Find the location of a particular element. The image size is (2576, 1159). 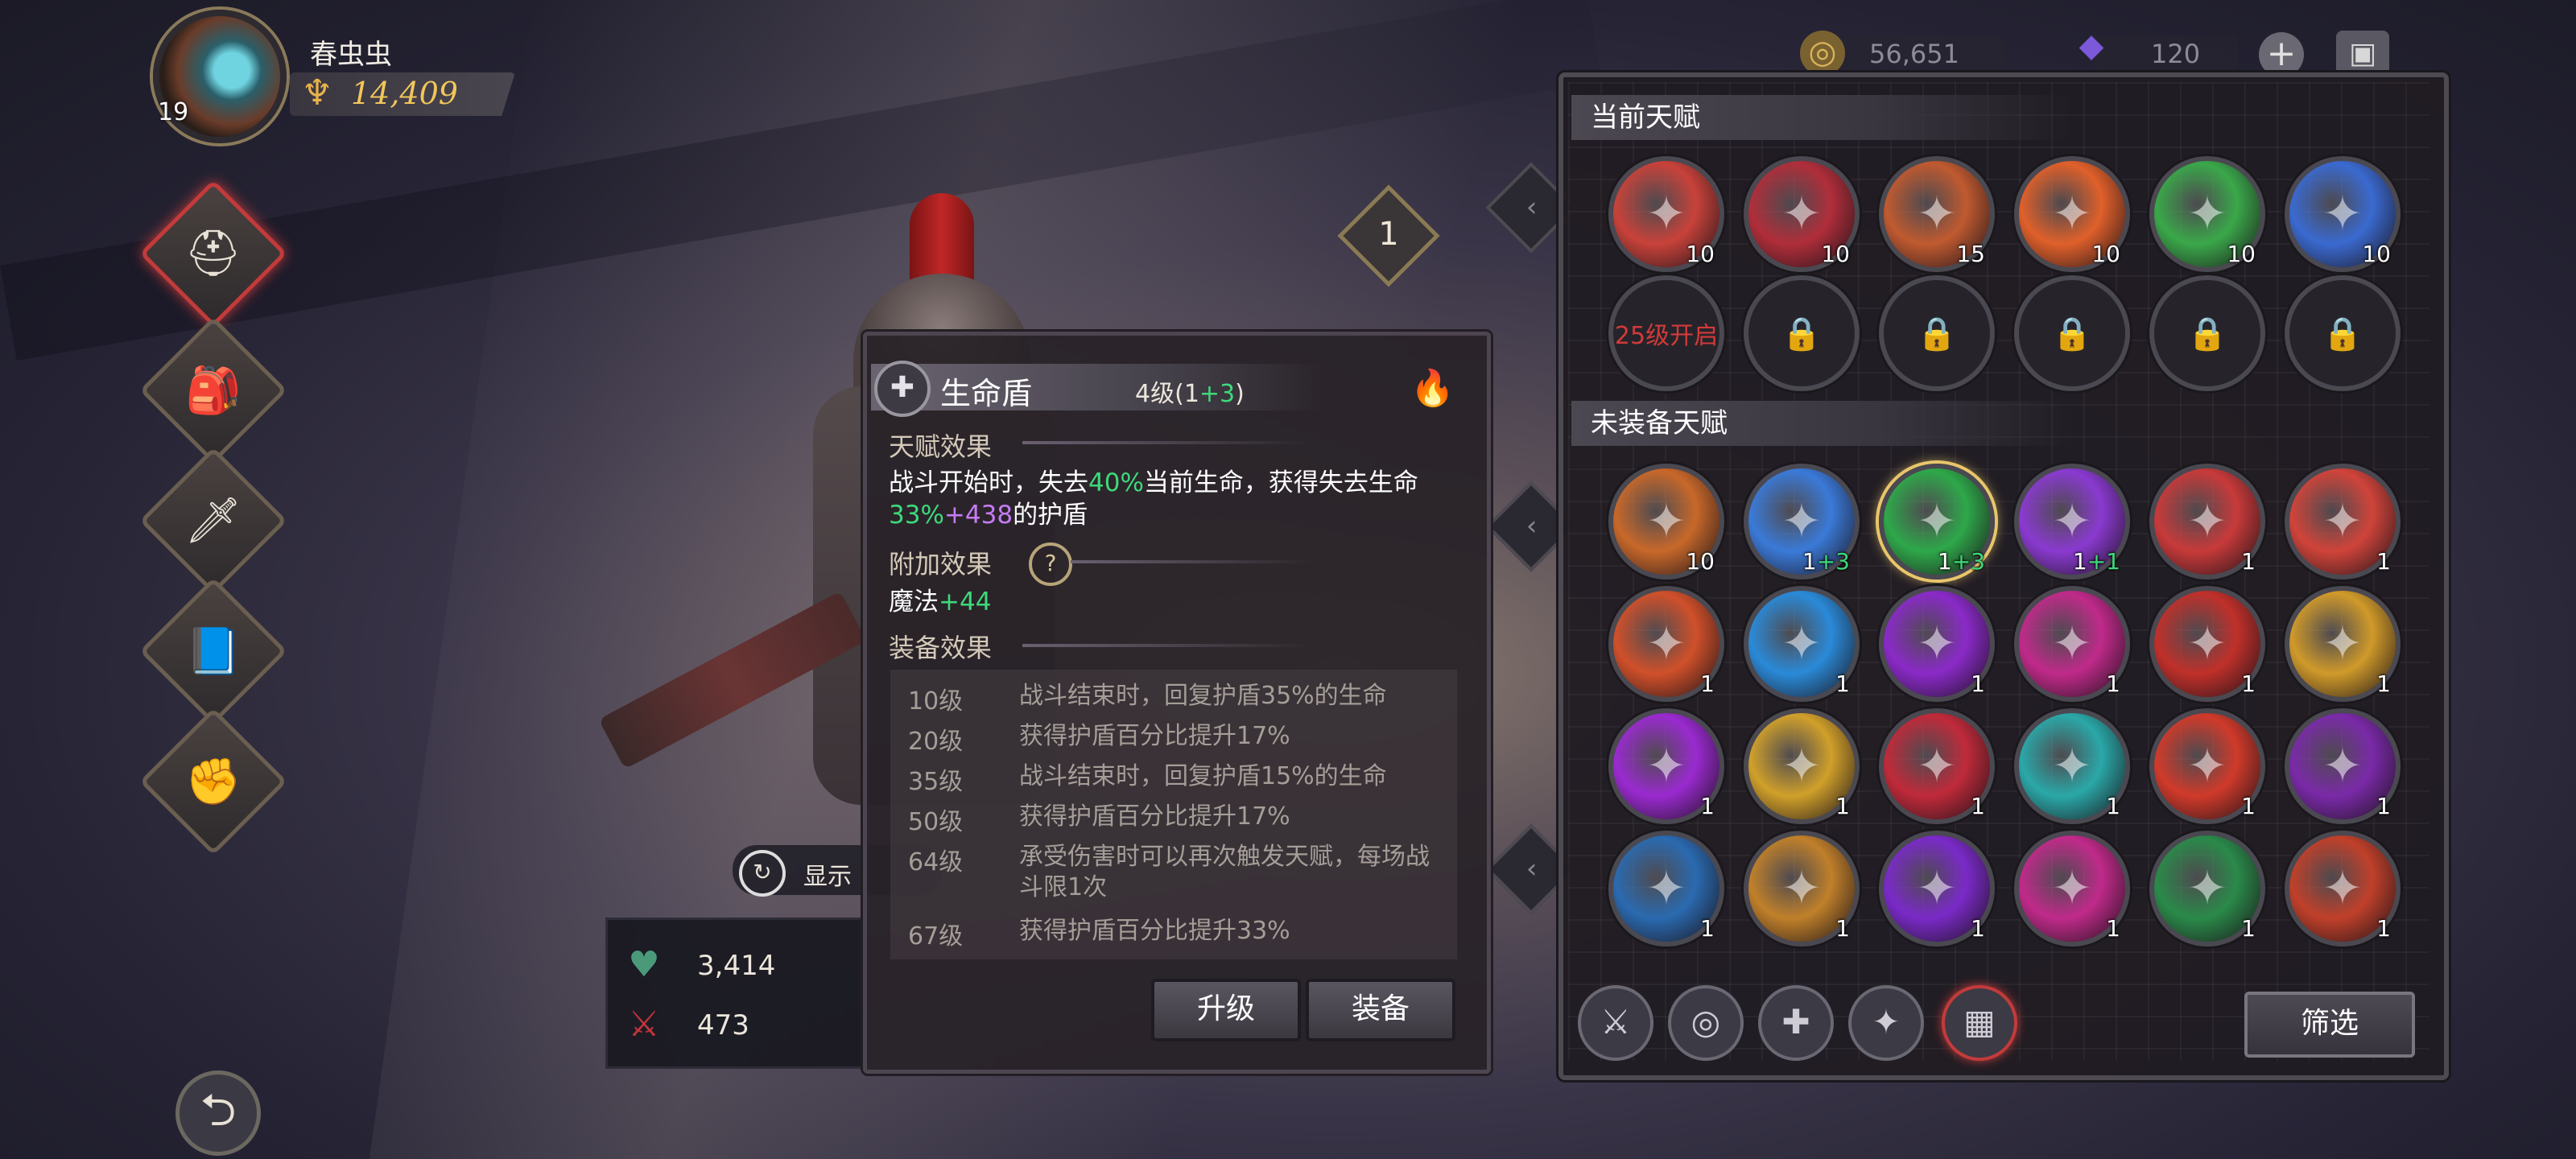

talent-level: 1+1 is located at coordinates (2096, 561).